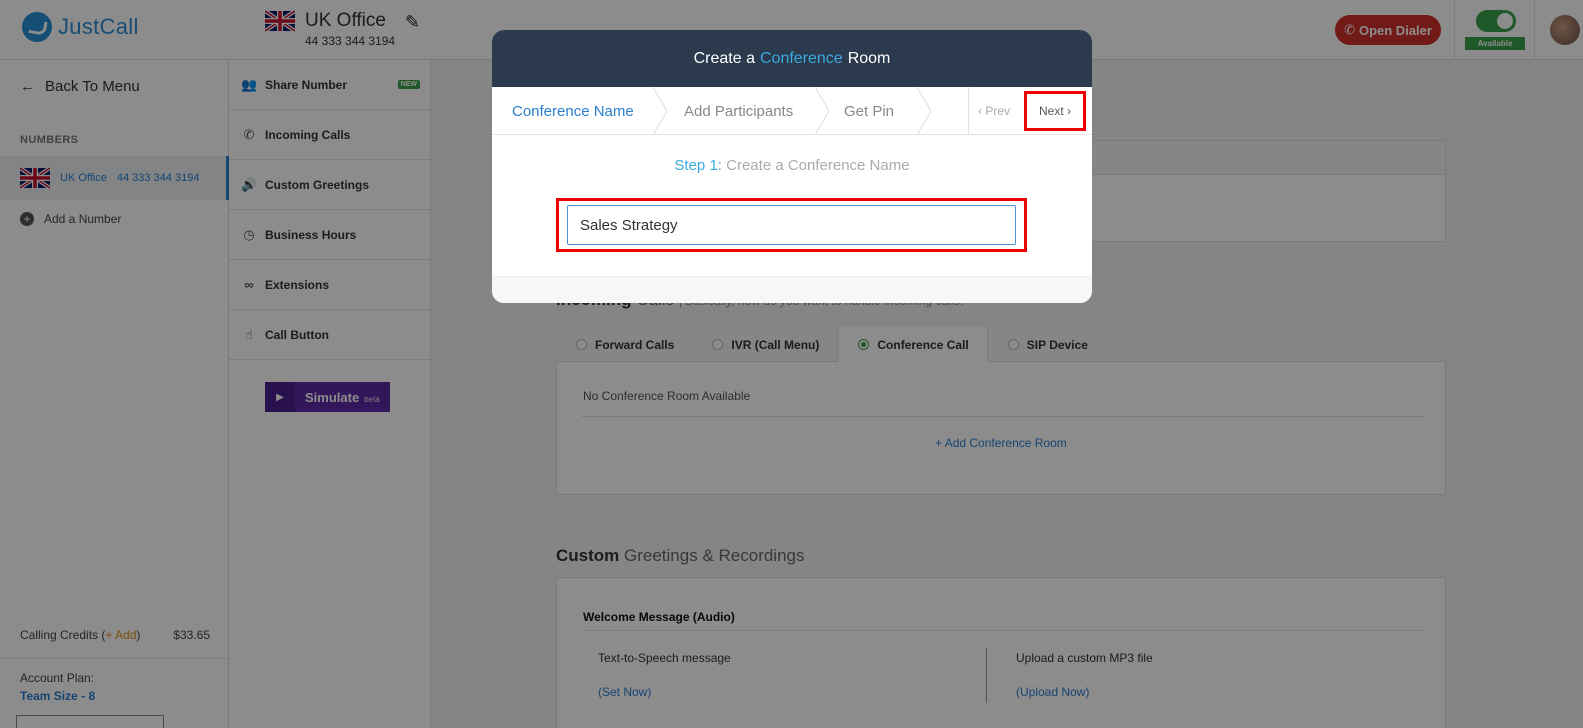 The height and width of the screenshot is (728, 1583). I want to click on next-label: Next, so click(1051, 111).